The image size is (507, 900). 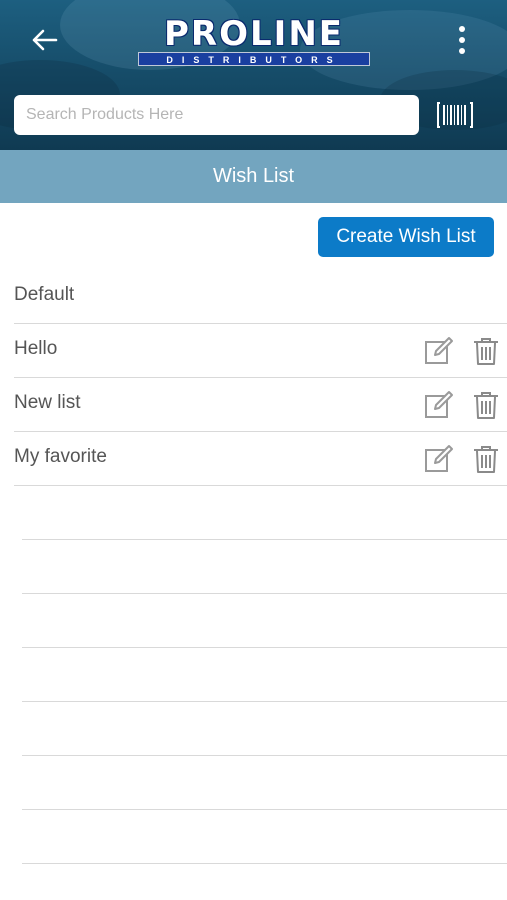 I want to click on barcode-scan-button, so click(x=455, y=115).